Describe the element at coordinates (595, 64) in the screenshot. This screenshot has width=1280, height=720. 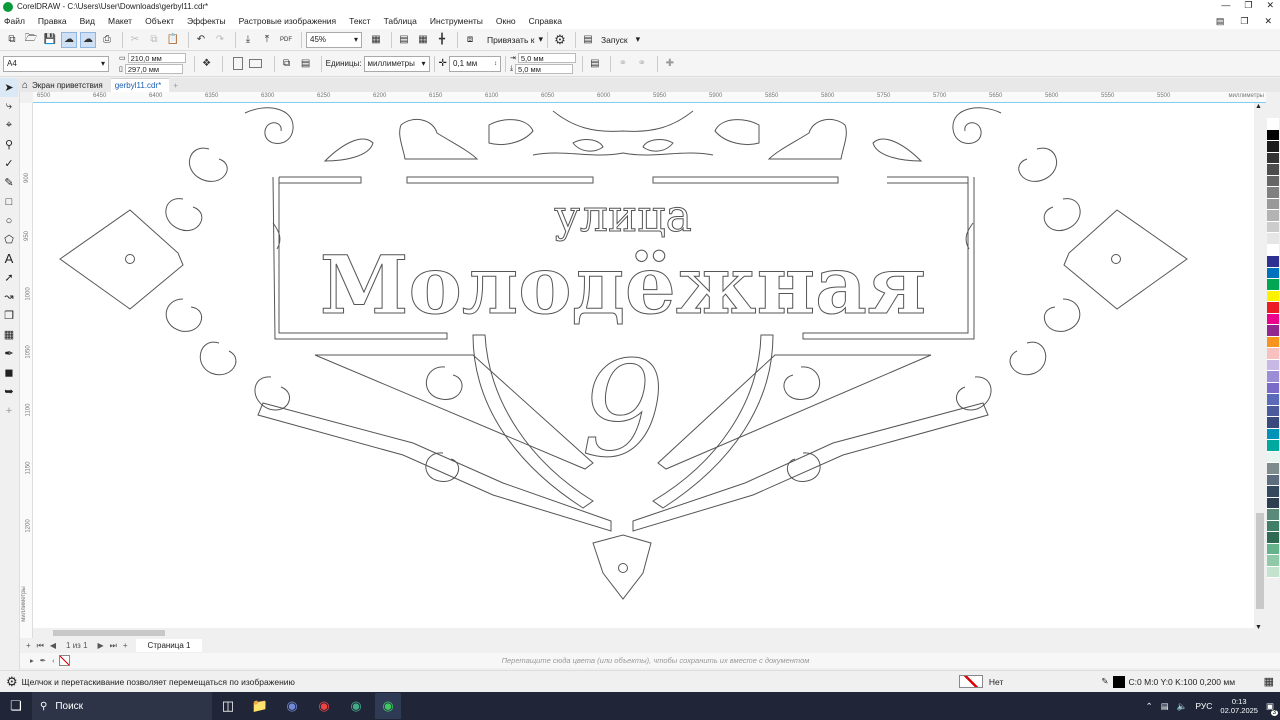
I see `treat-as-filled-icon: ▤` at that location.